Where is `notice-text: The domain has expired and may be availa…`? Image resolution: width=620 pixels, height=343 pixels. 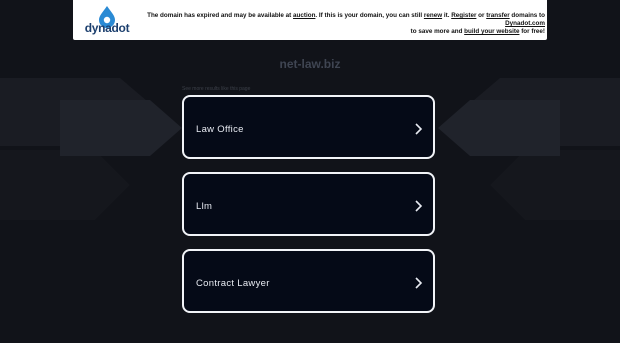
notice-text: The domain has expired and may be availa… is located at coordinates (220, 15).